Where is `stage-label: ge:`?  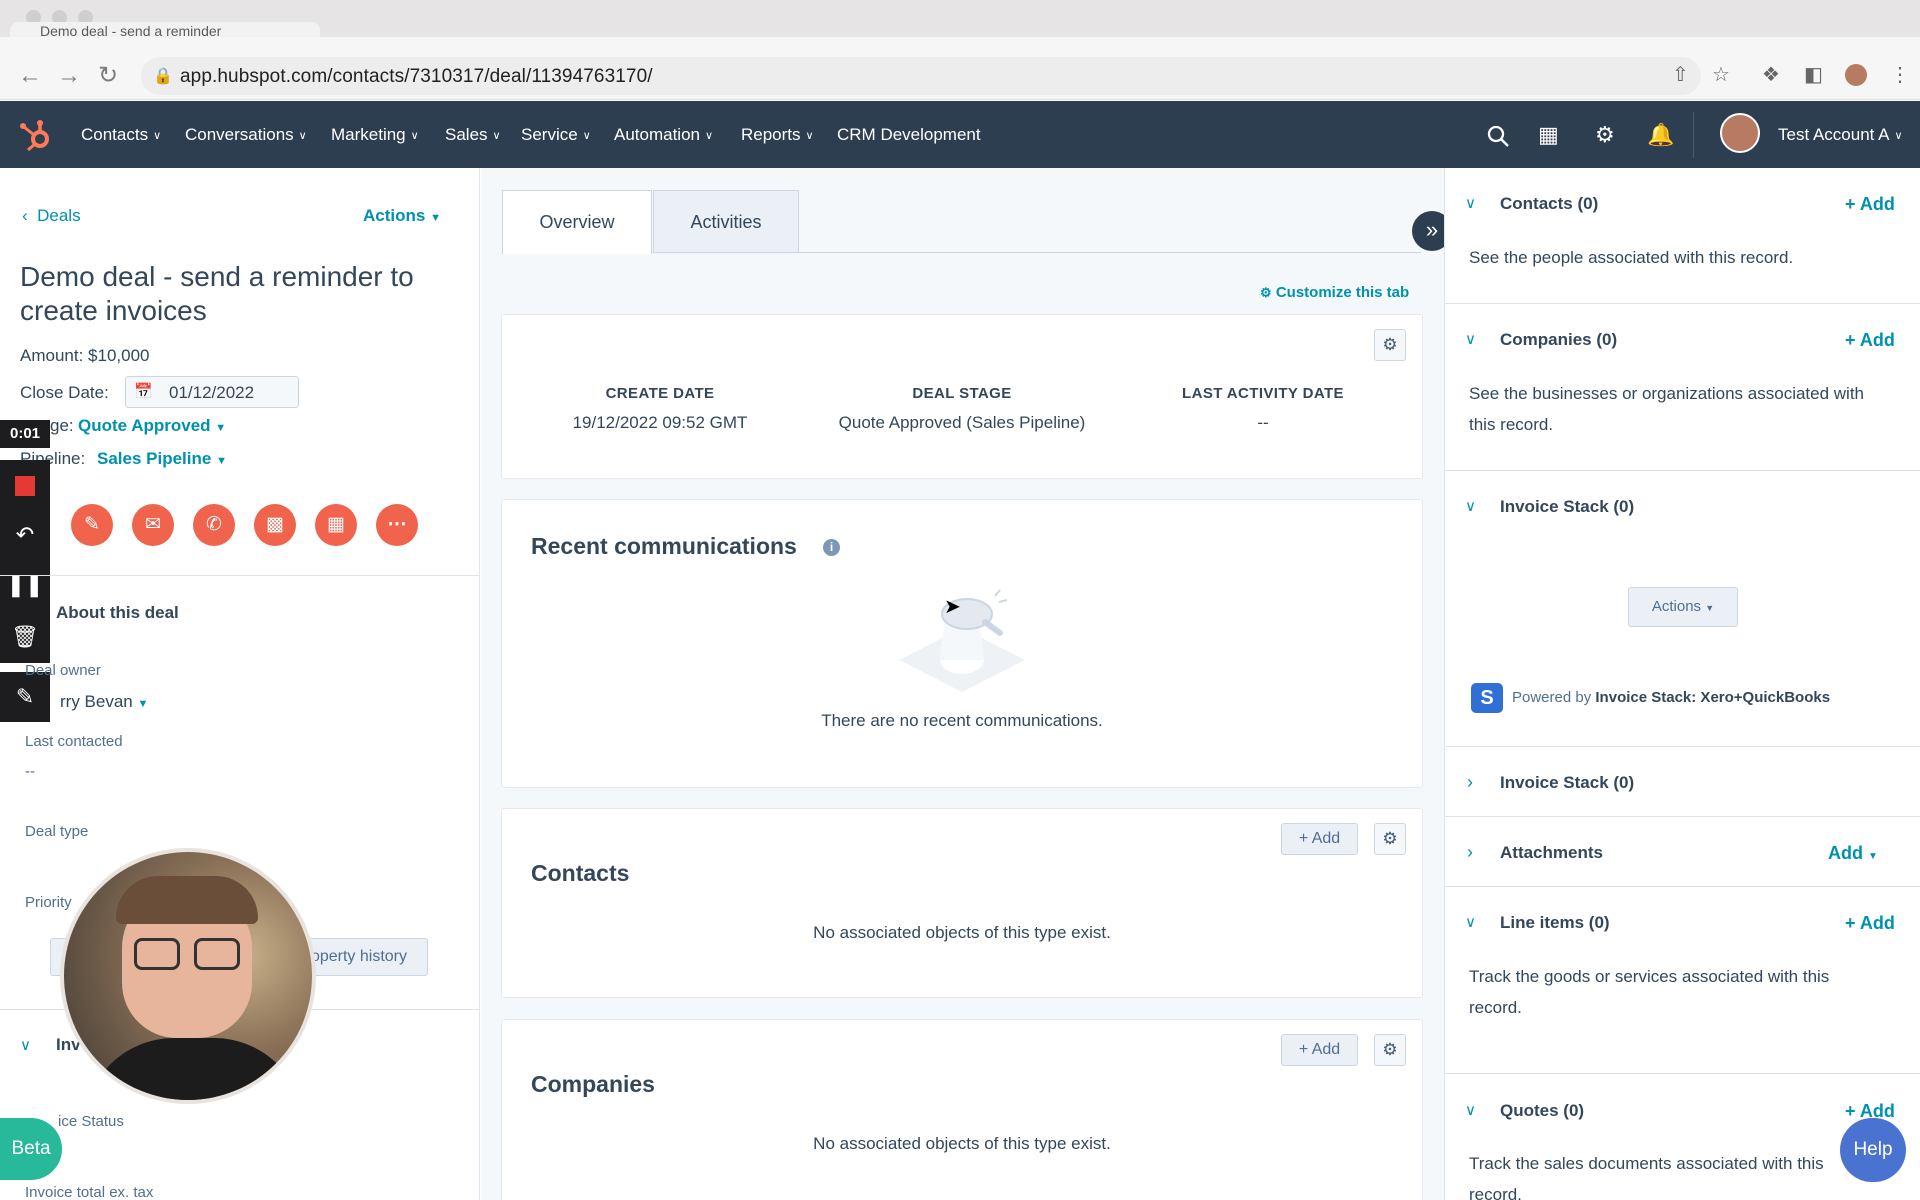 stage-label: ge: is located at coordinates (62, 425).